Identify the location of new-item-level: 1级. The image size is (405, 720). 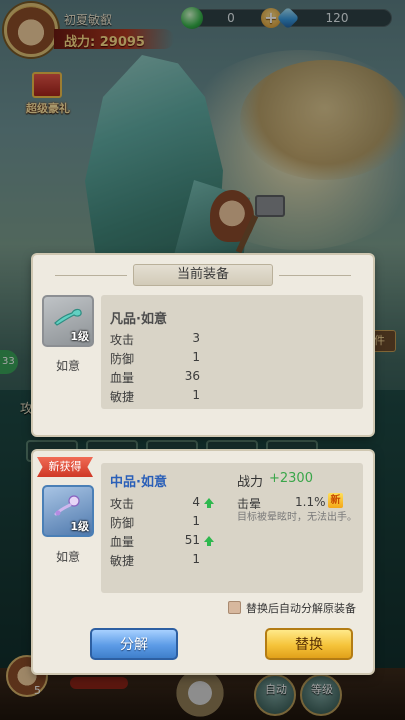
(79, 526).